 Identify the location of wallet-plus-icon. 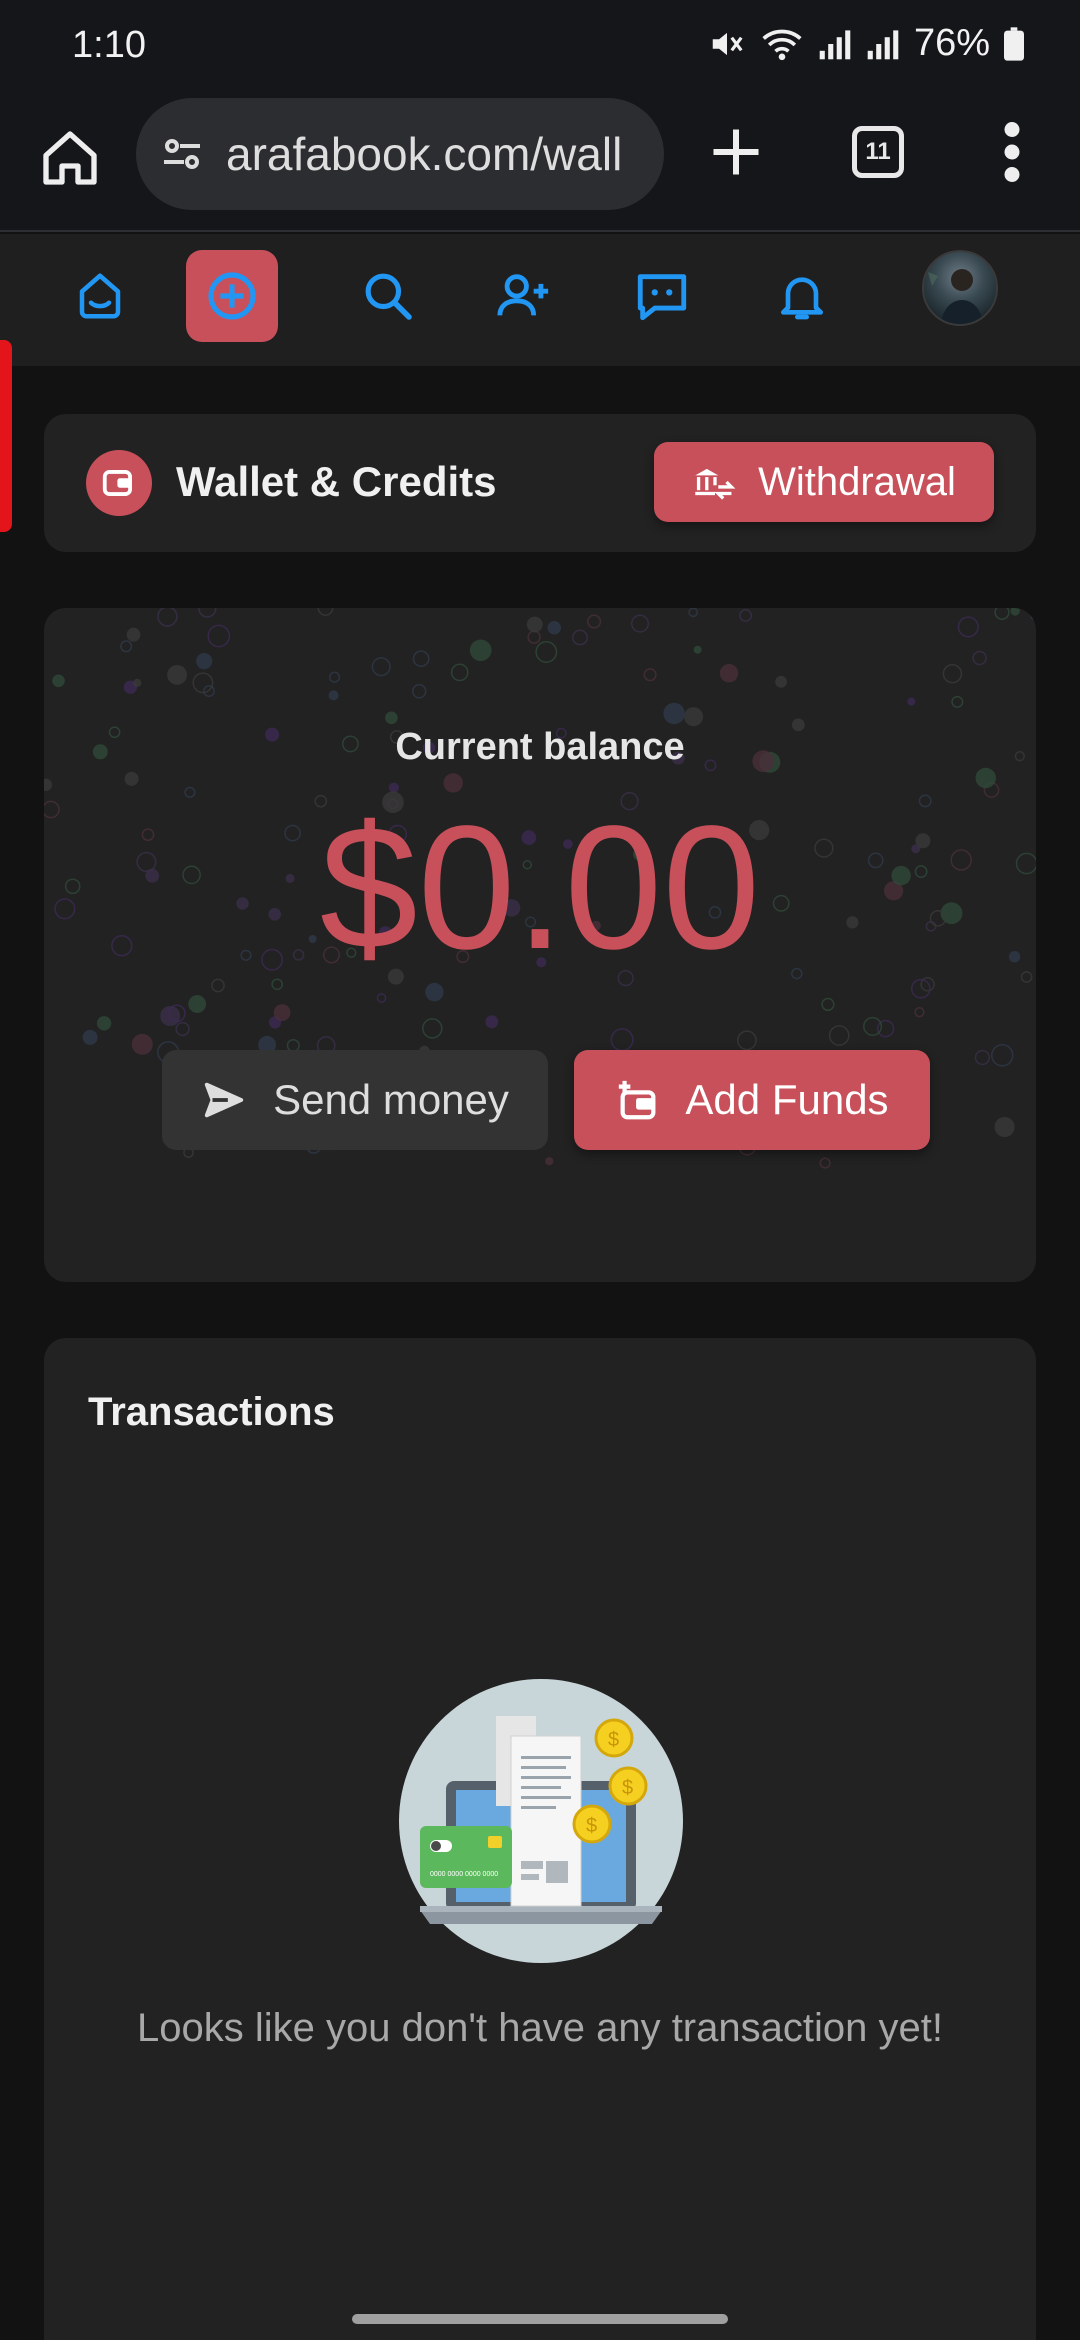
(637, 1100).